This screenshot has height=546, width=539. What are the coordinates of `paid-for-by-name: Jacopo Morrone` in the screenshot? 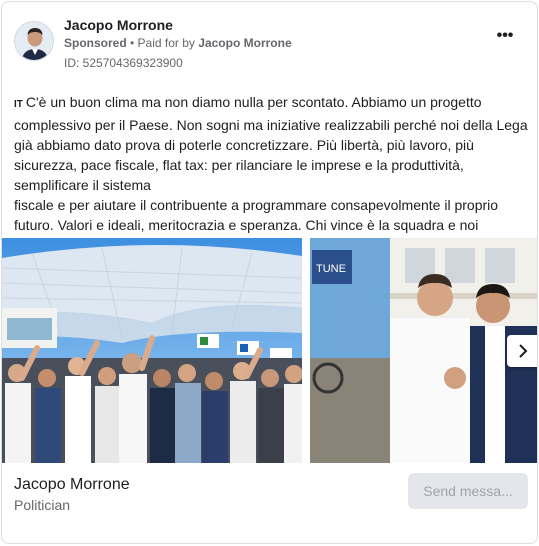 It's located at (245, 43).